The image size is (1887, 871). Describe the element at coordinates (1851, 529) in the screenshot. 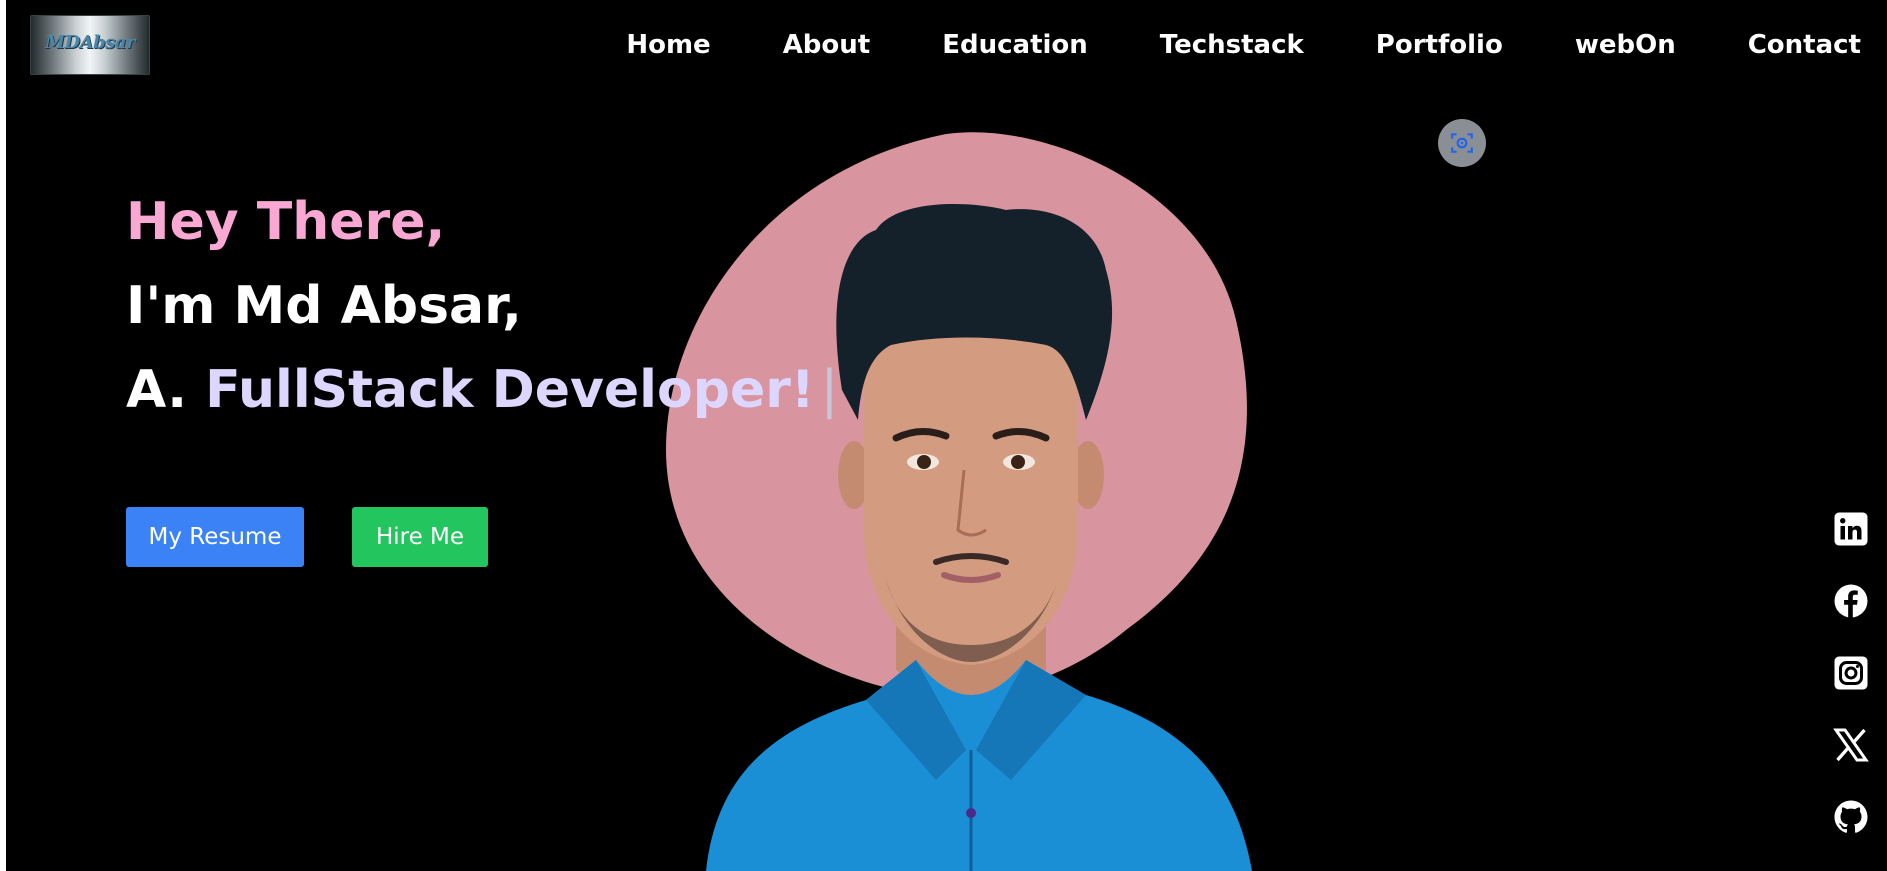

I see `linkedin-icon` at that location.